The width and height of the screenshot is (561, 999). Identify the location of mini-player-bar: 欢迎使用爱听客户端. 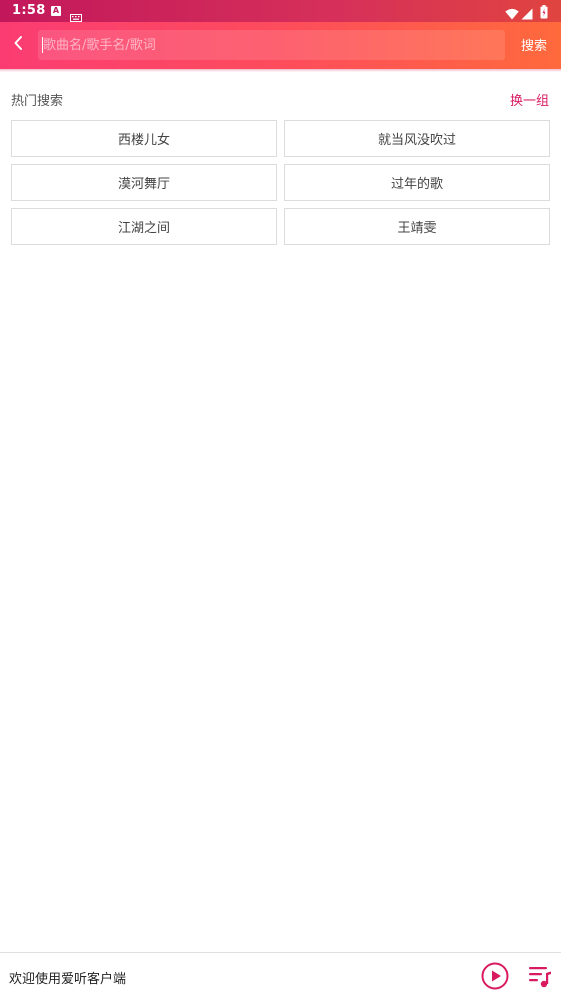
(280, 975).